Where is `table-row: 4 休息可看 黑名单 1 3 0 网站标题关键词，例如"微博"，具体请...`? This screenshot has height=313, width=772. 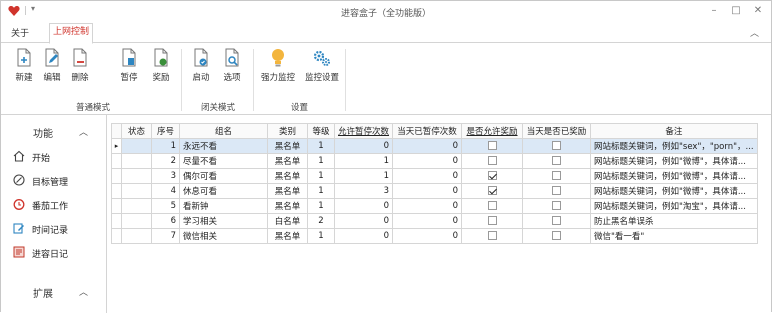
table-row: 4 休息可看 黑名单 1 3 0 网站标题关键词，例如"微博"，具体请... is located at coordinates (434, 191).